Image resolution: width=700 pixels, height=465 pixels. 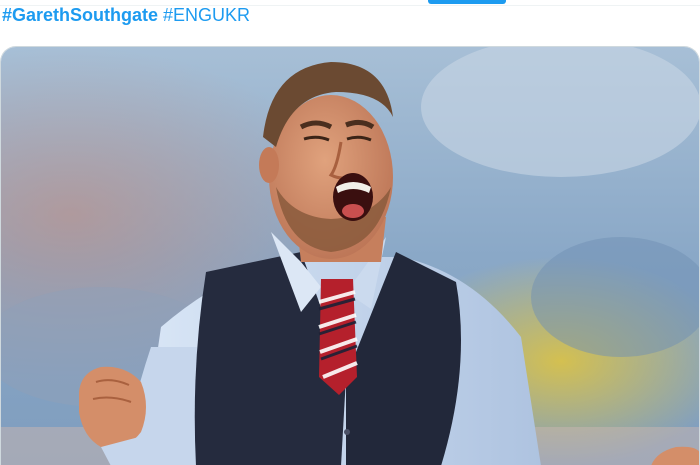 I want to click on hashtag-link: #GarethSouthgate, so click(x=80, y=15).